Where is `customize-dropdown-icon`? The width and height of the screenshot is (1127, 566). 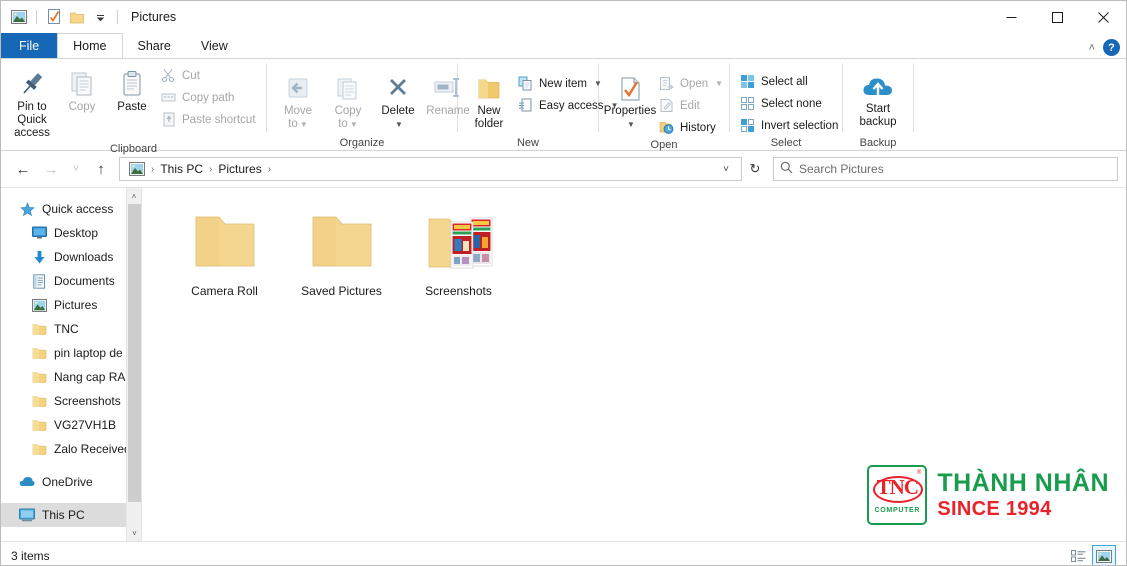
customize-dropdown-icon is located at coordinates (100, 17).